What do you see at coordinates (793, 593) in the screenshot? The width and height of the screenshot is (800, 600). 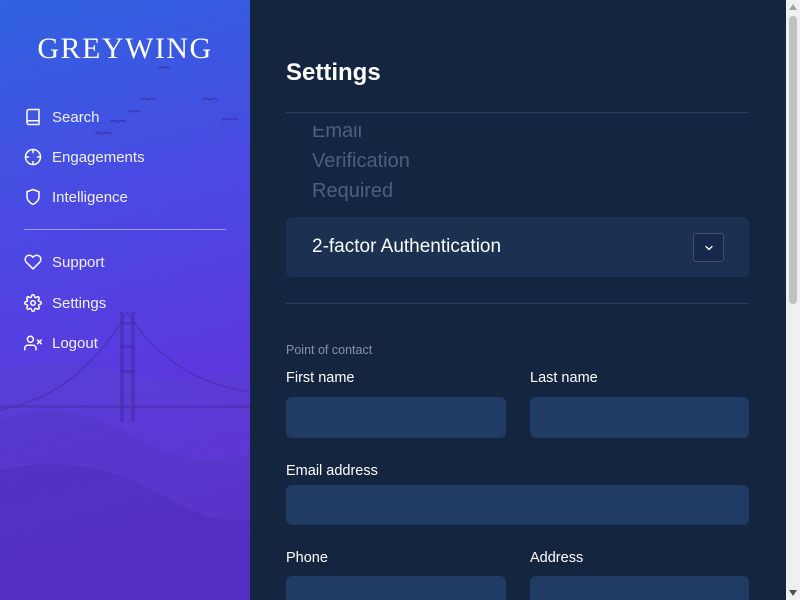 I see `scroll-down-arrow-icon` at bounding box center [793, 593].